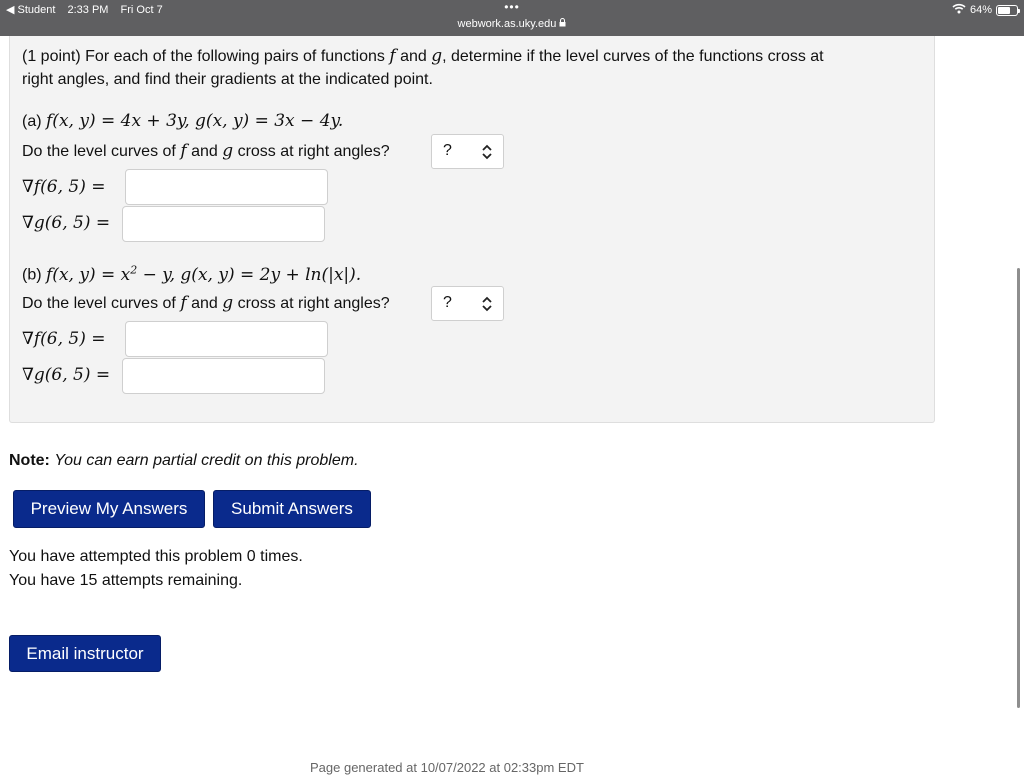 This screenshot has width=1024, height=775. What do you see at coordinates (467, 303) in the screenshot?
I see `part-b-right-angles-select: ?` at bounding box center [467, 303].